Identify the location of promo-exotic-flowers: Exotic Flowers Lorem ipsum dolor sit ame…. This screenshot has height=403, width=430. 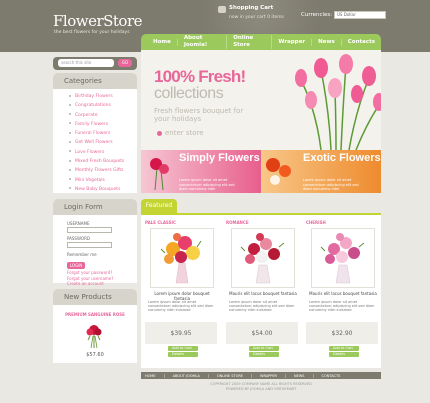
(321, 171).